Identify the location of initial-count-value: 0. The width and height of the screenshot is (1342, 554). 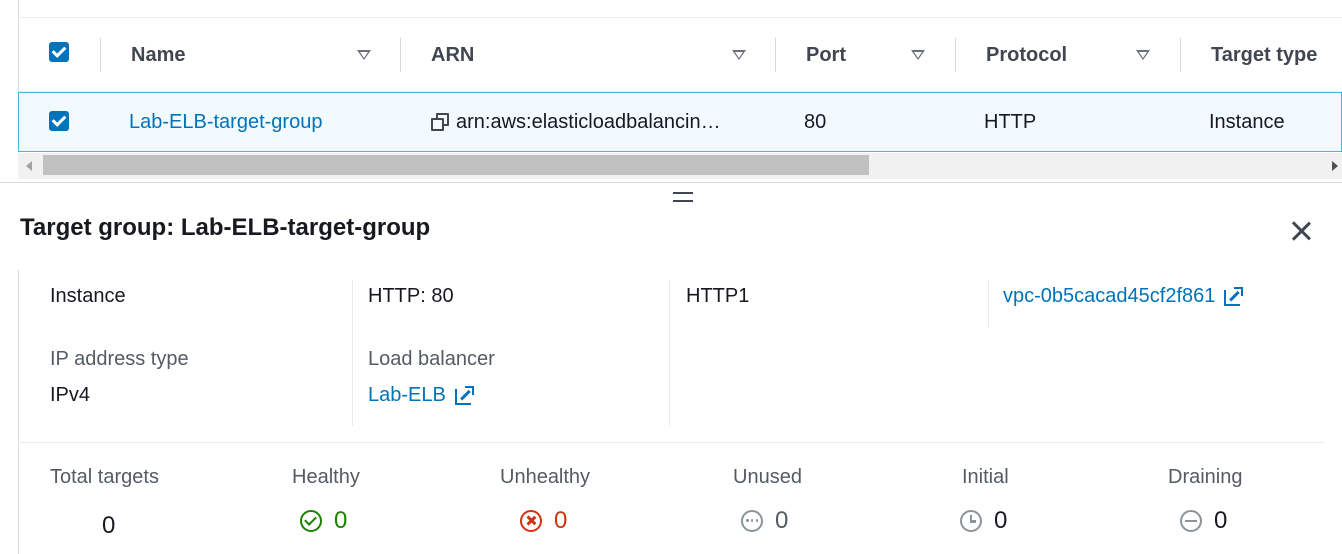
(1001, 520).